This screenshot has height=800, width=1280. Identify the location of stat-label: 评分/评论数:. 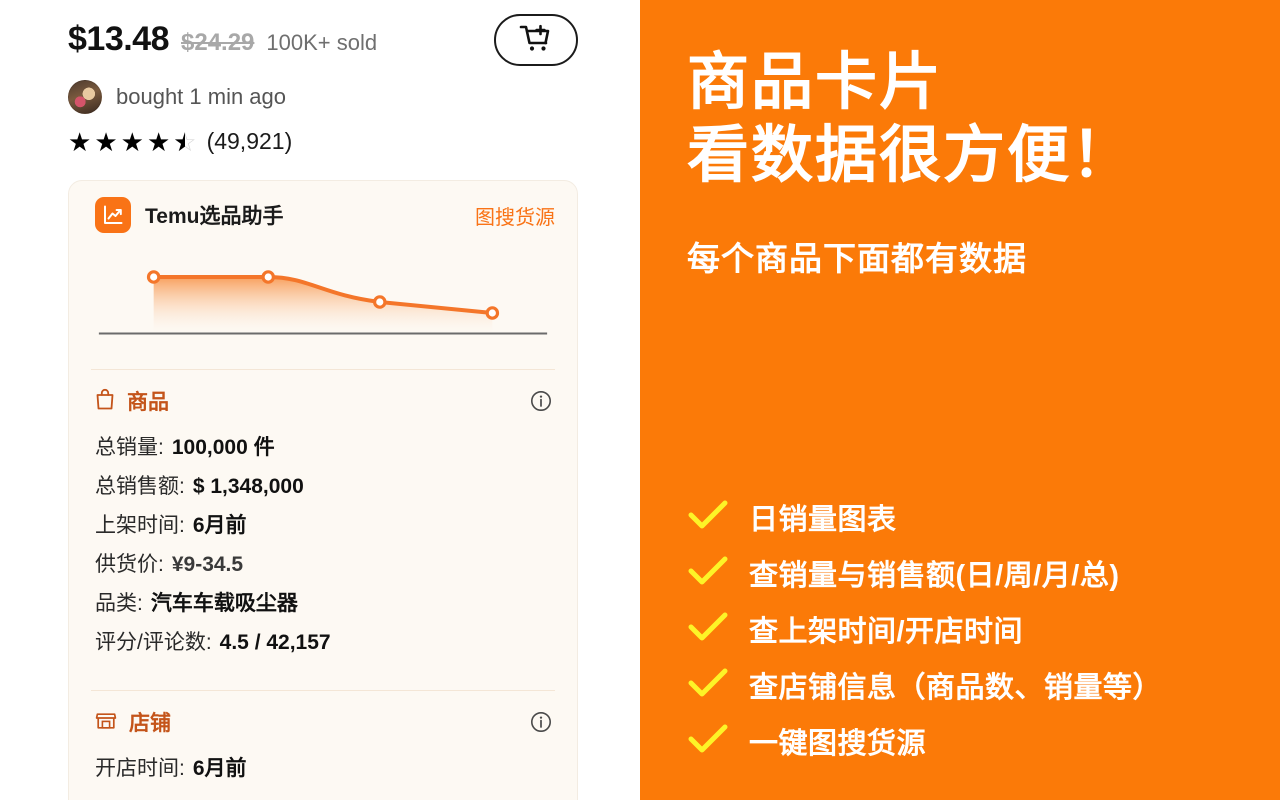
(153, 642).